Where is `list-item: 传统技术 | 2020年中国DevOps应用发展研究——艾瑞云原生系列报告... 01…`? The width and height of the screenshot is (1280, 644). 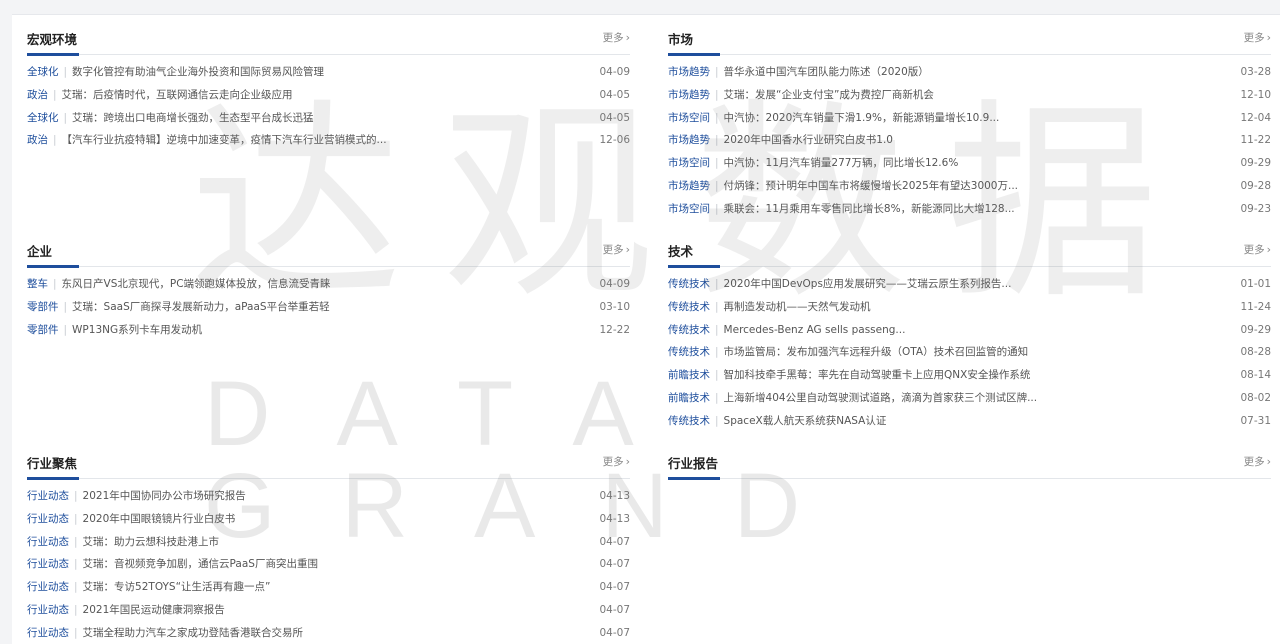
list-item: 传统技术 | 2020年中国DevOps应用发展研究——艾瑞云原生系列报告... 01… is located at coordinates (969, 284).